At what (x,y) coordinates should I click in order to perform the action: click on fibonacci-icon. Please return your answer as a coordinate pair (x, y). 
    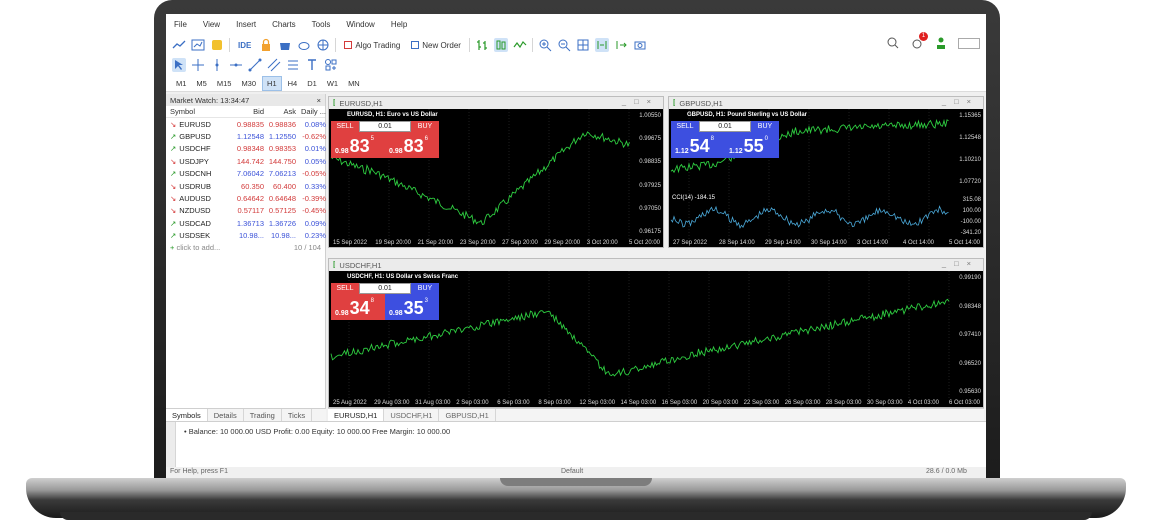
    Looking at the image, I should click on (293, 65).